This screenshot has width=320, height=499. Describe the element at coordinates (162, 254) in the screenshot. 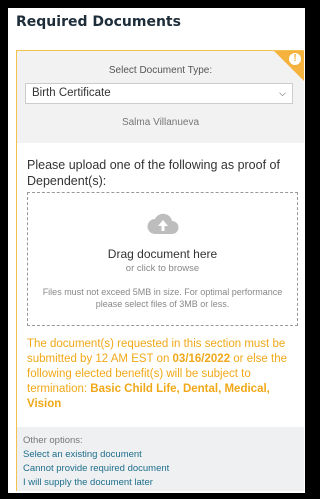

I see `drag-document-text: Drag document here` at that location.